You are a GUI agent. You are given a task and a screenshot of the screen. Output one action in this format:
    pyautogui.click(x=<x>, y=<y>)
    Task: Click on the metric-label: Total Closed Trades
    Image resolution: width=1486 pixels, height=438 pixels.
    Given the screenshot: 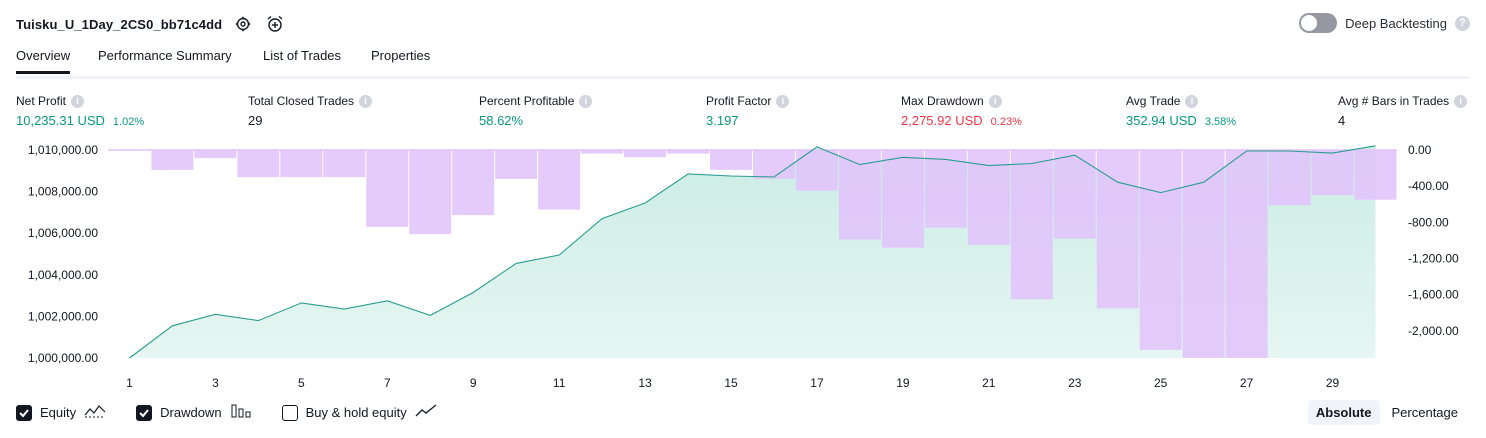 What is the action you would take?
    pyautogui.click(x=301, y=101)
    